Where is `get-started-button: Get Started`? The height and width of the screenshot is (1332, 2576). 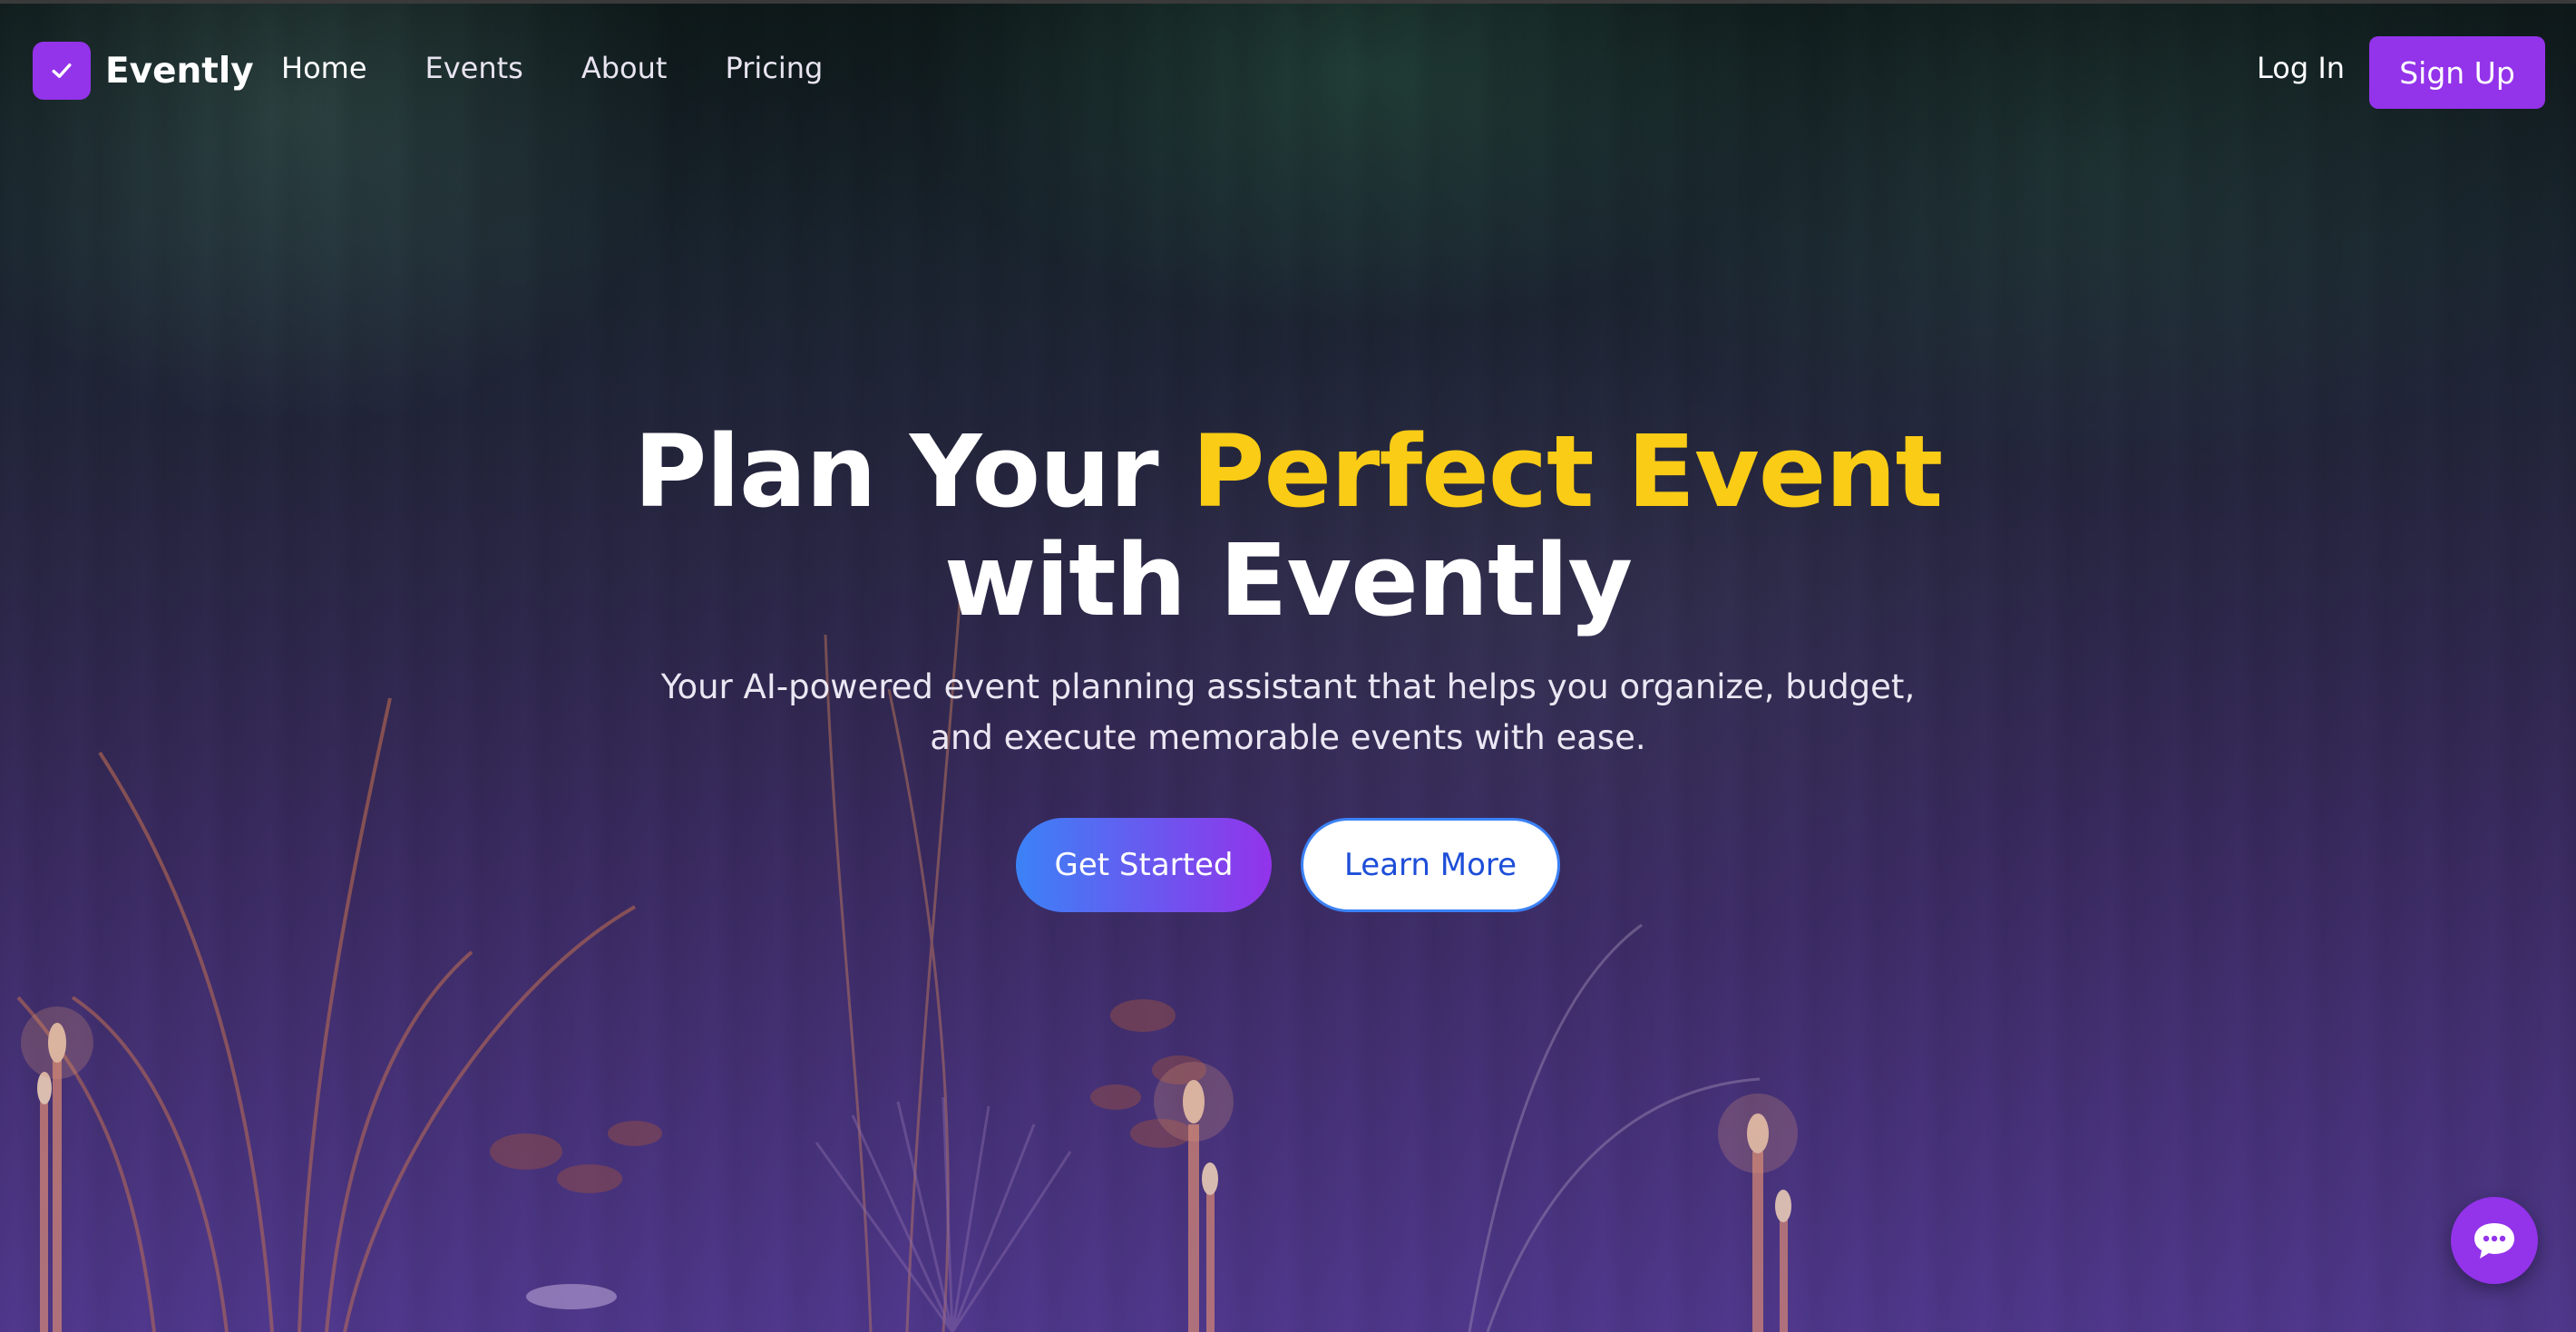
get-started-button: Get Started is located at coordinates (1144, 865).